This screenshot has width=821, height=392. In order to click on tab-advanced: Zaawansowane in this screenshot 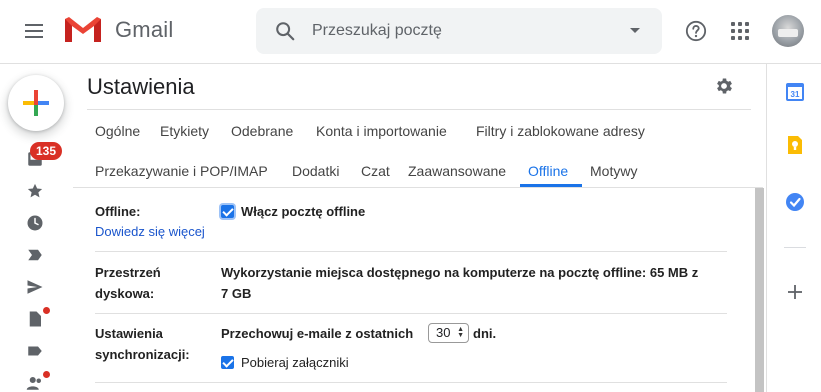, I will do `click(457, 171)`.